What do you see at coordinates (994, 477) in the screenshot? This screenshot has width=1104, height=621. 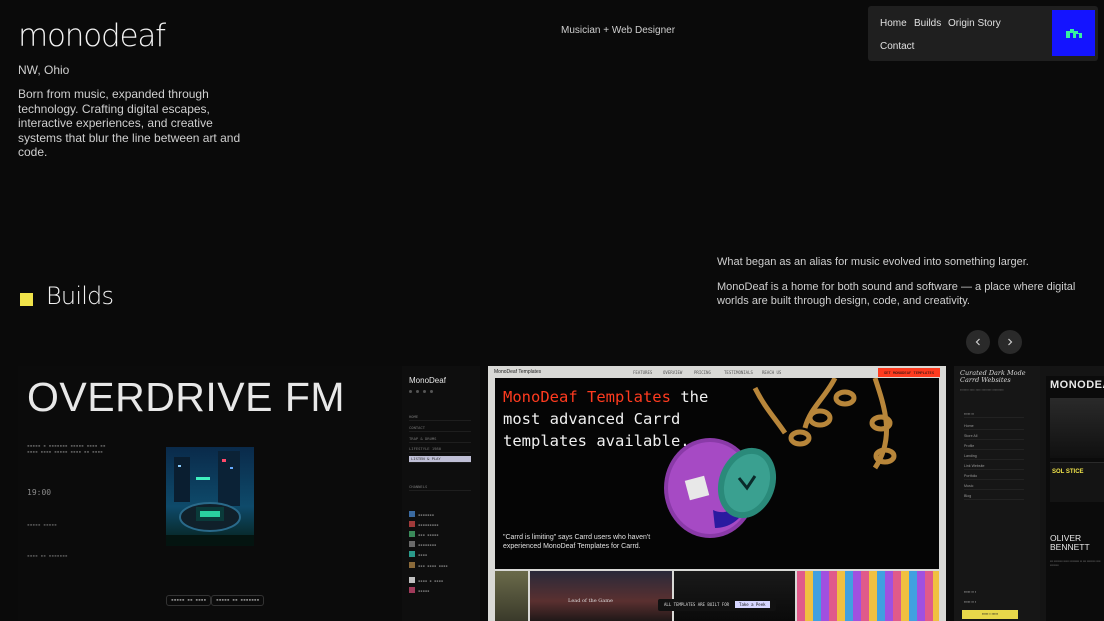 I see `curated-filter-item: Portfolio` at bounding box center [994, 477].